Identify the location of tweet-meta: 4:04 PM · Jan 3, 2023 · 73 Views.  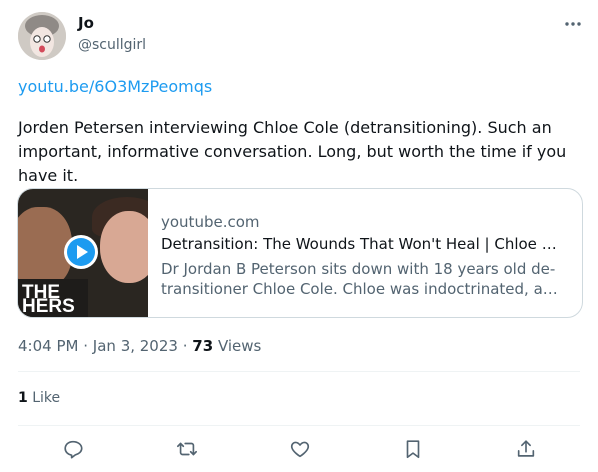
(139, 346).